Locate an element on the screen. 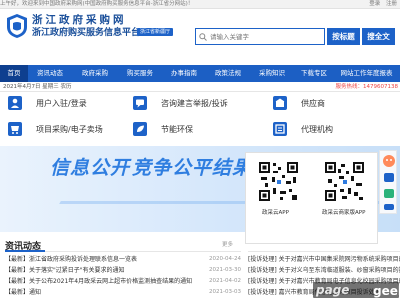 This screenshot has width=400, height=300. nav-item-knowledge: 采购知识 is located at coordinates (272, 73).